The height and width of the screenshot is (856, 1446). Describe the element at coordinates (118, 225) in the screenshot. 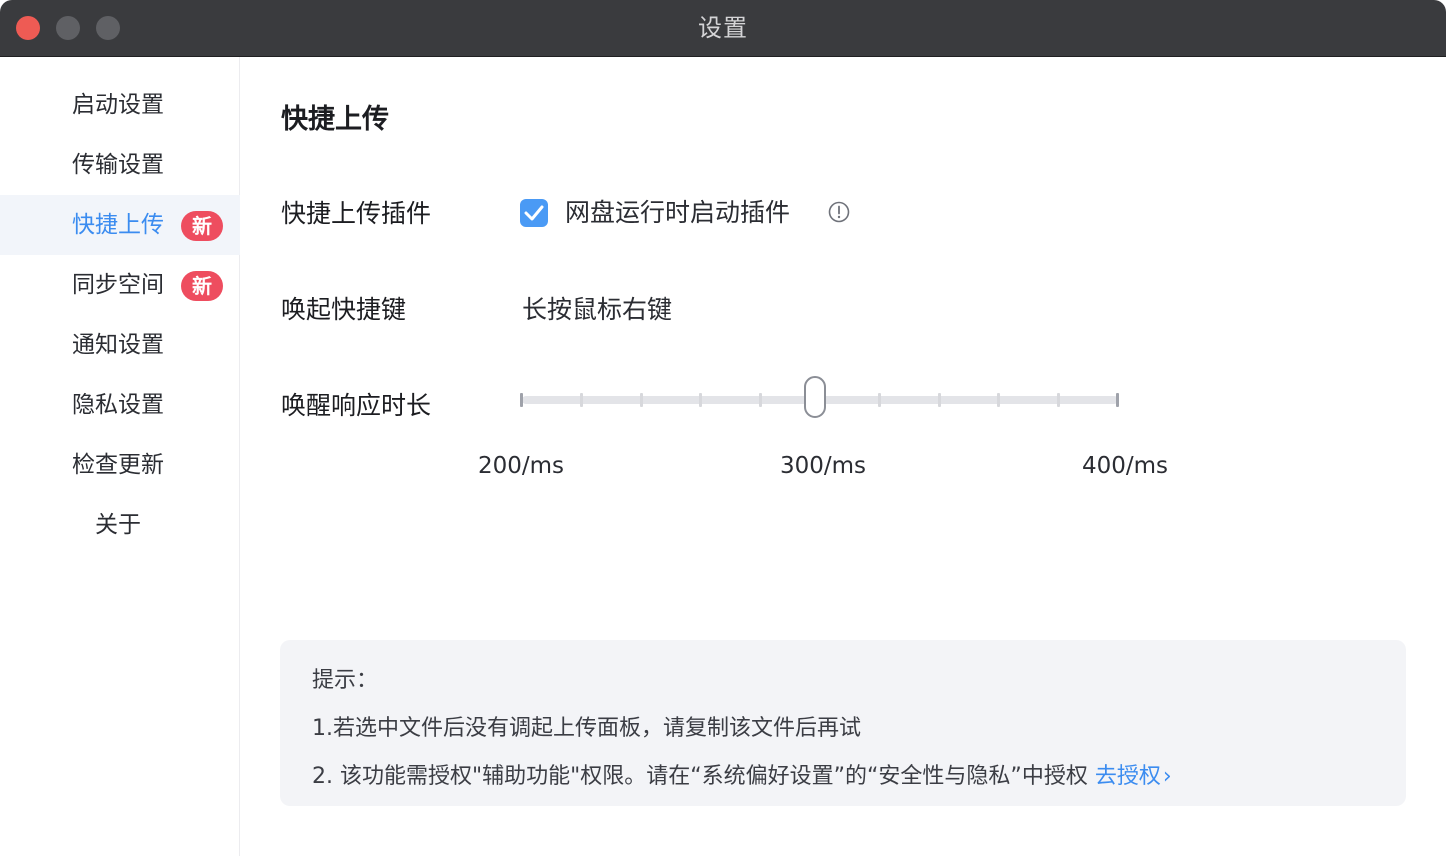

I see `sidebar-item-label: 快捷上传` at that location.